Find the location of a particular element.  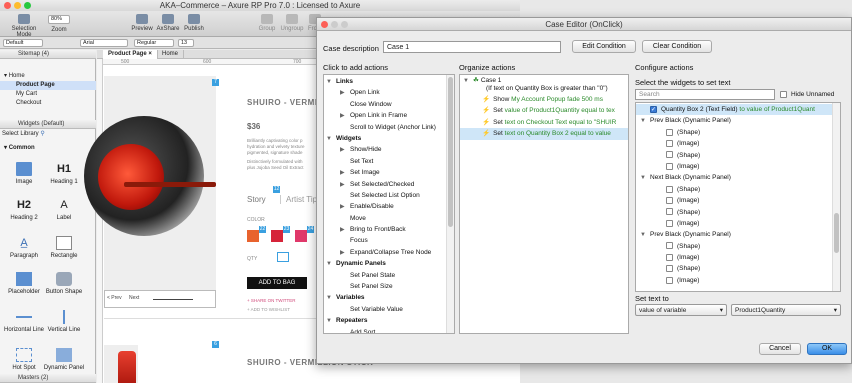

zoom-window-icon is located at coordinates (27, 5).